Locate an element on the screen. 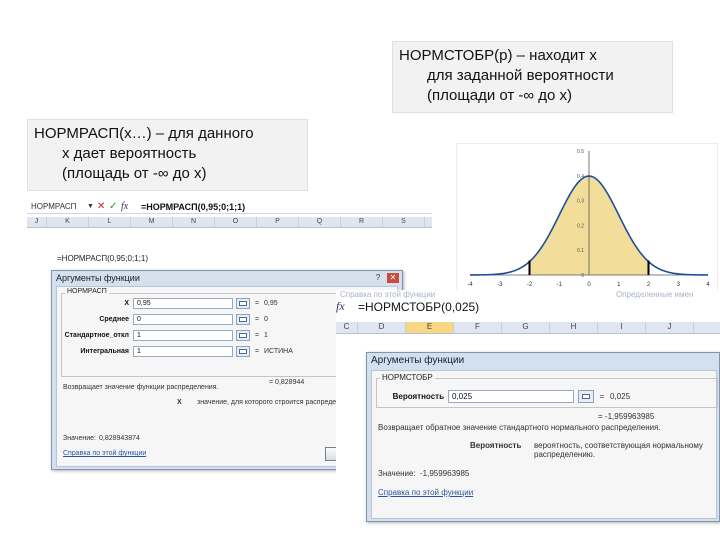 This screenshot has height=540, width=720. note-line: (площади от -∞ до x) is located at coordinates (500, 95).